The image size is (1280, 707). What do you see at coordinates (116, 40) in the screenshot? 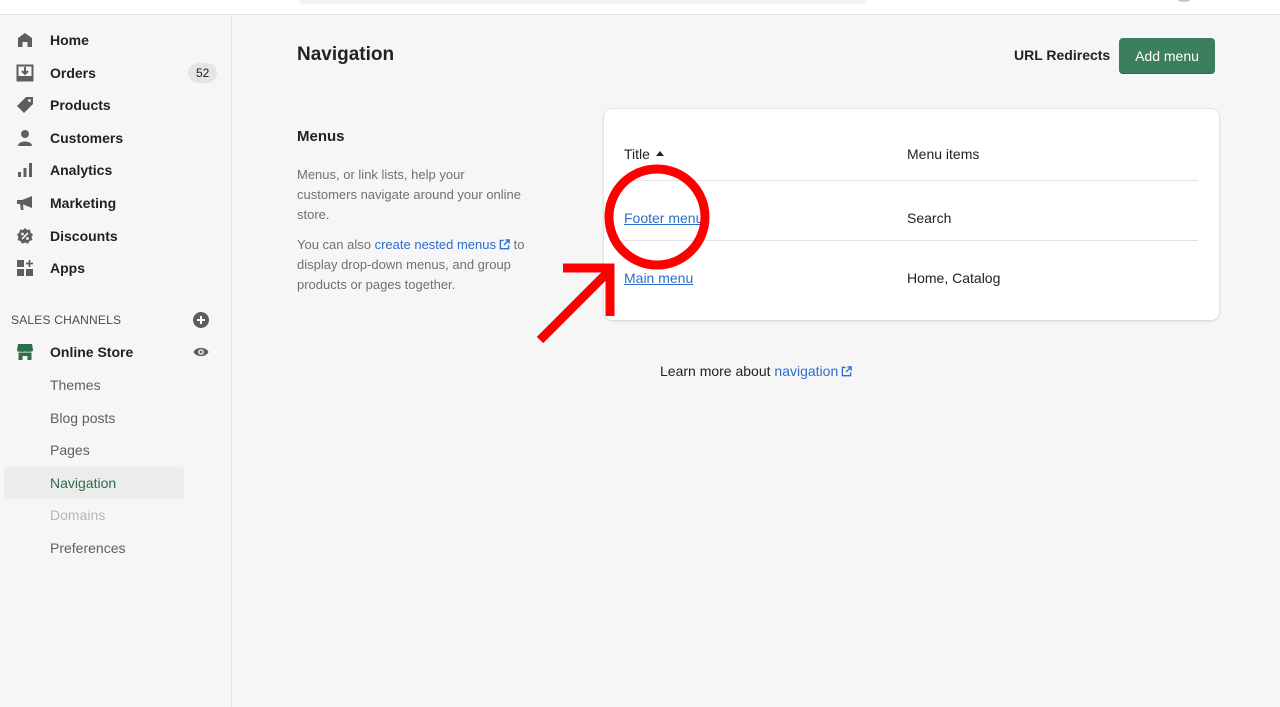
I see `sidebar-item-home: Home` at bounding box center [116, 40].